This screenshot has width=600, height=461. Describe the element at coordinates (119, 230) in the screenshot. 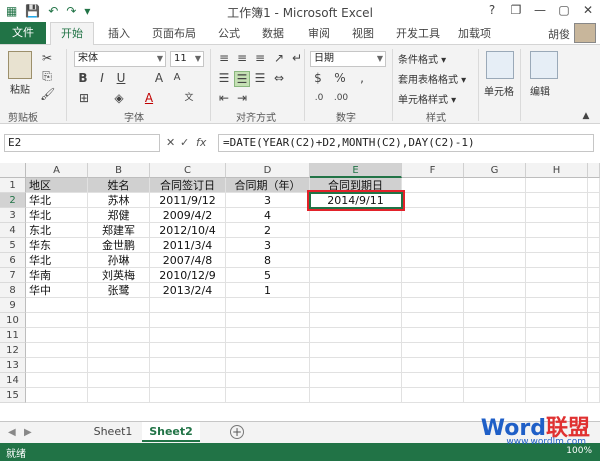

I see `grid-cell: 郑建军` at that location.